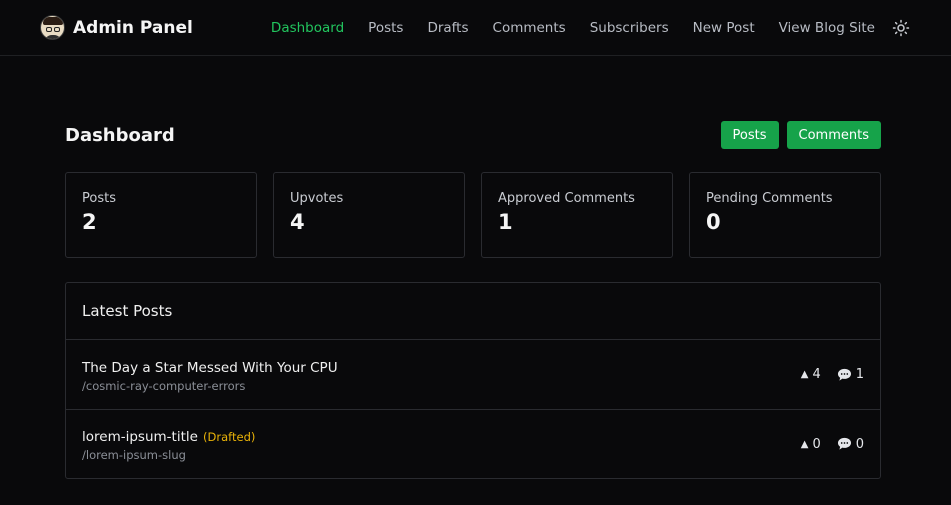  I want to click on post-title: The Day a Star Messed With Your CPU, so click(210, 368).